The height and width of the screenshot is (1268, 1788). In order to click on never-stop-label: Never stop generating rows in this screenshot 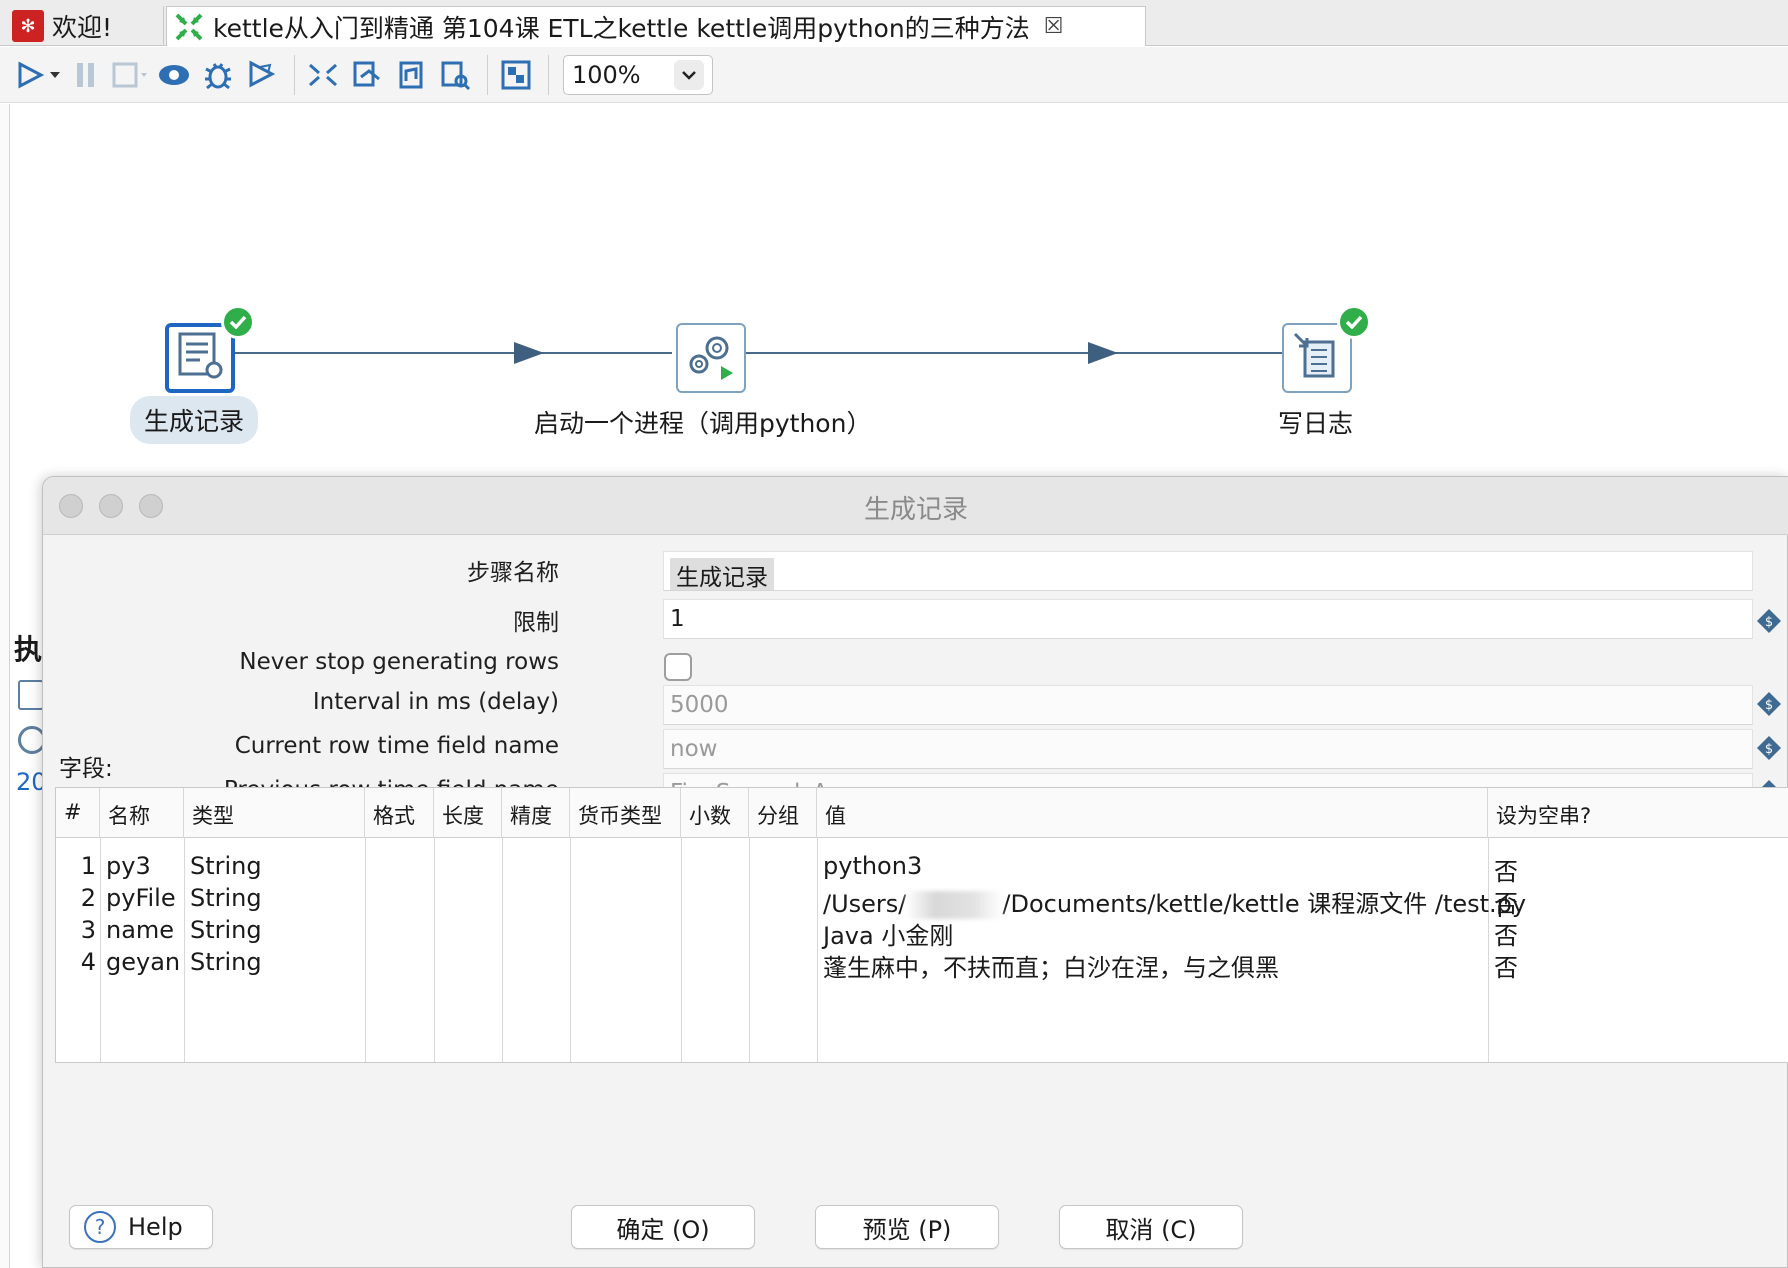, I will do `click(399, 662)`.